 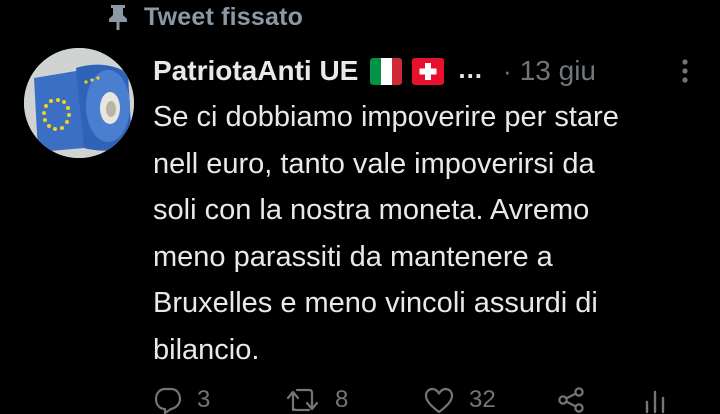 I want to click on pinned-label: Tweet fissato, so click(x=224, y=16).